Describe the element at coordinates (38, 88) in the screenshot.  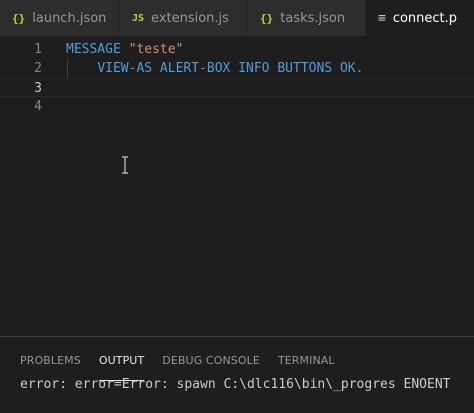
I see `line-number: 3` at that location.